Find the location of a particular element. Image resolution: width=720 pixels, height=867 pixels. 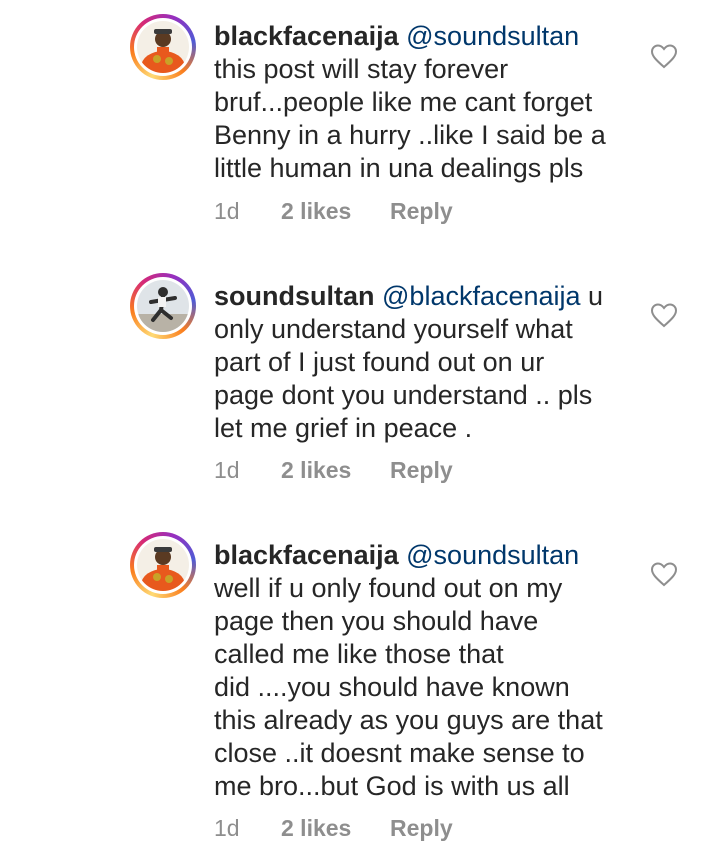

comment-username: soundsultan is located at coordinates (294, 296).